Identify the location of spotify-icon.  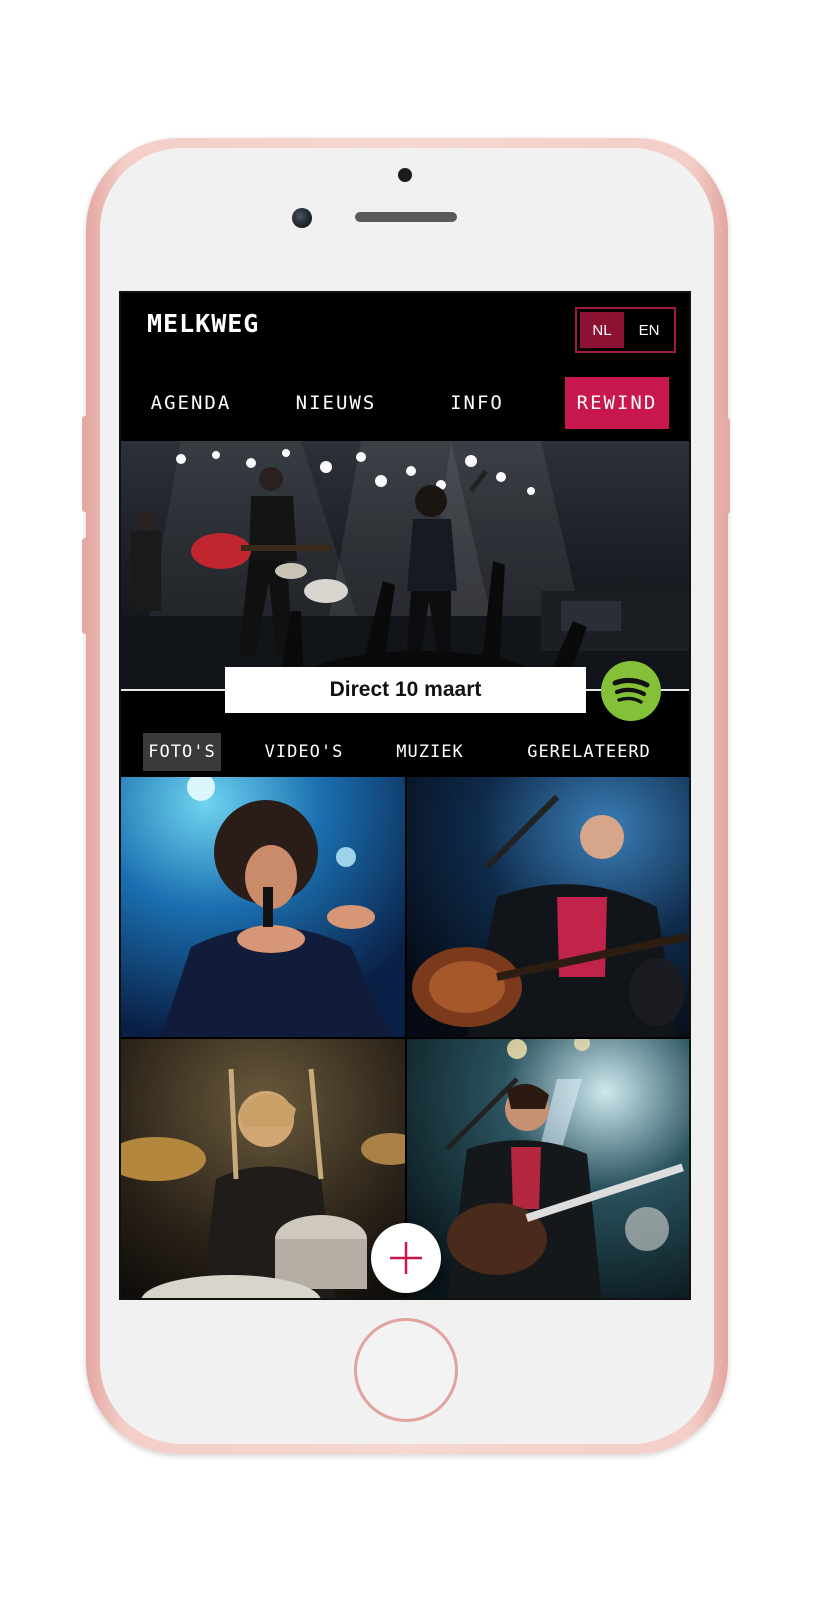
(631, 691).